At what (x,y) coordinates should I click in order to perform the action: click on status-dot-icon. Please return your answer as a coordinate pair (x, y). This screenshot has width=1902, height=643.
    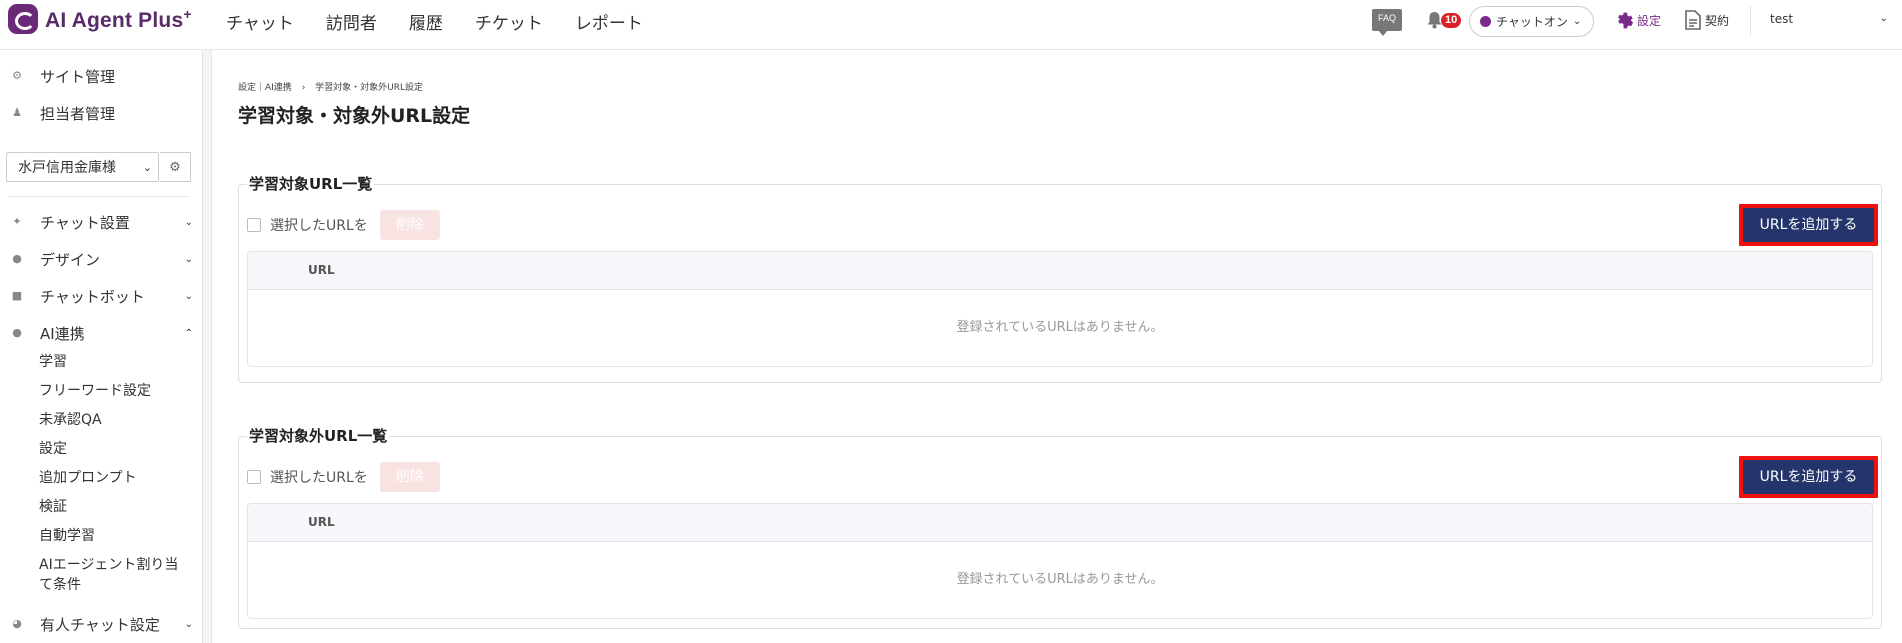
    Looking at the image, I should click on (1485, 21).